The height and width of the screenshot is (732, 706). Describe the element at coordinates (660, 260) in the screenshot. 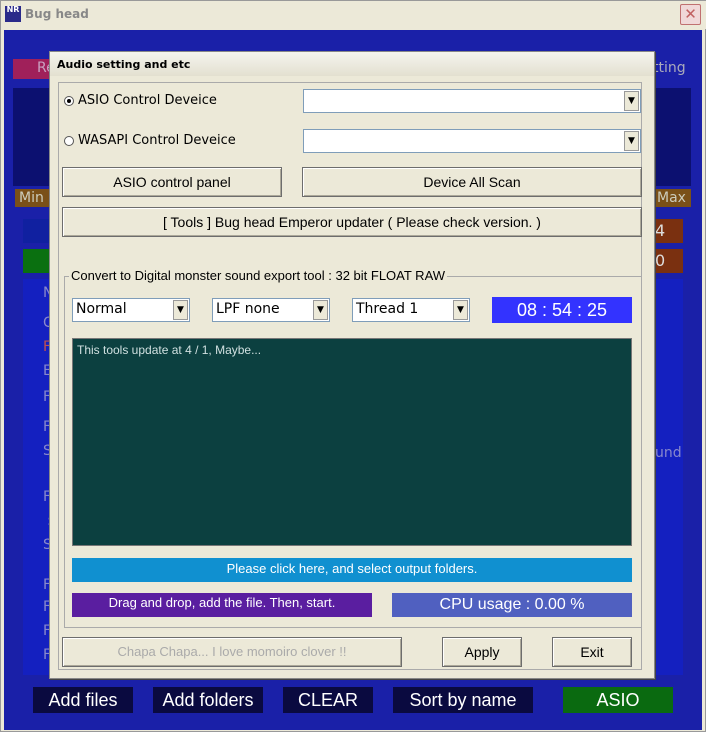

I see `right-digit-2: 0` at that location.